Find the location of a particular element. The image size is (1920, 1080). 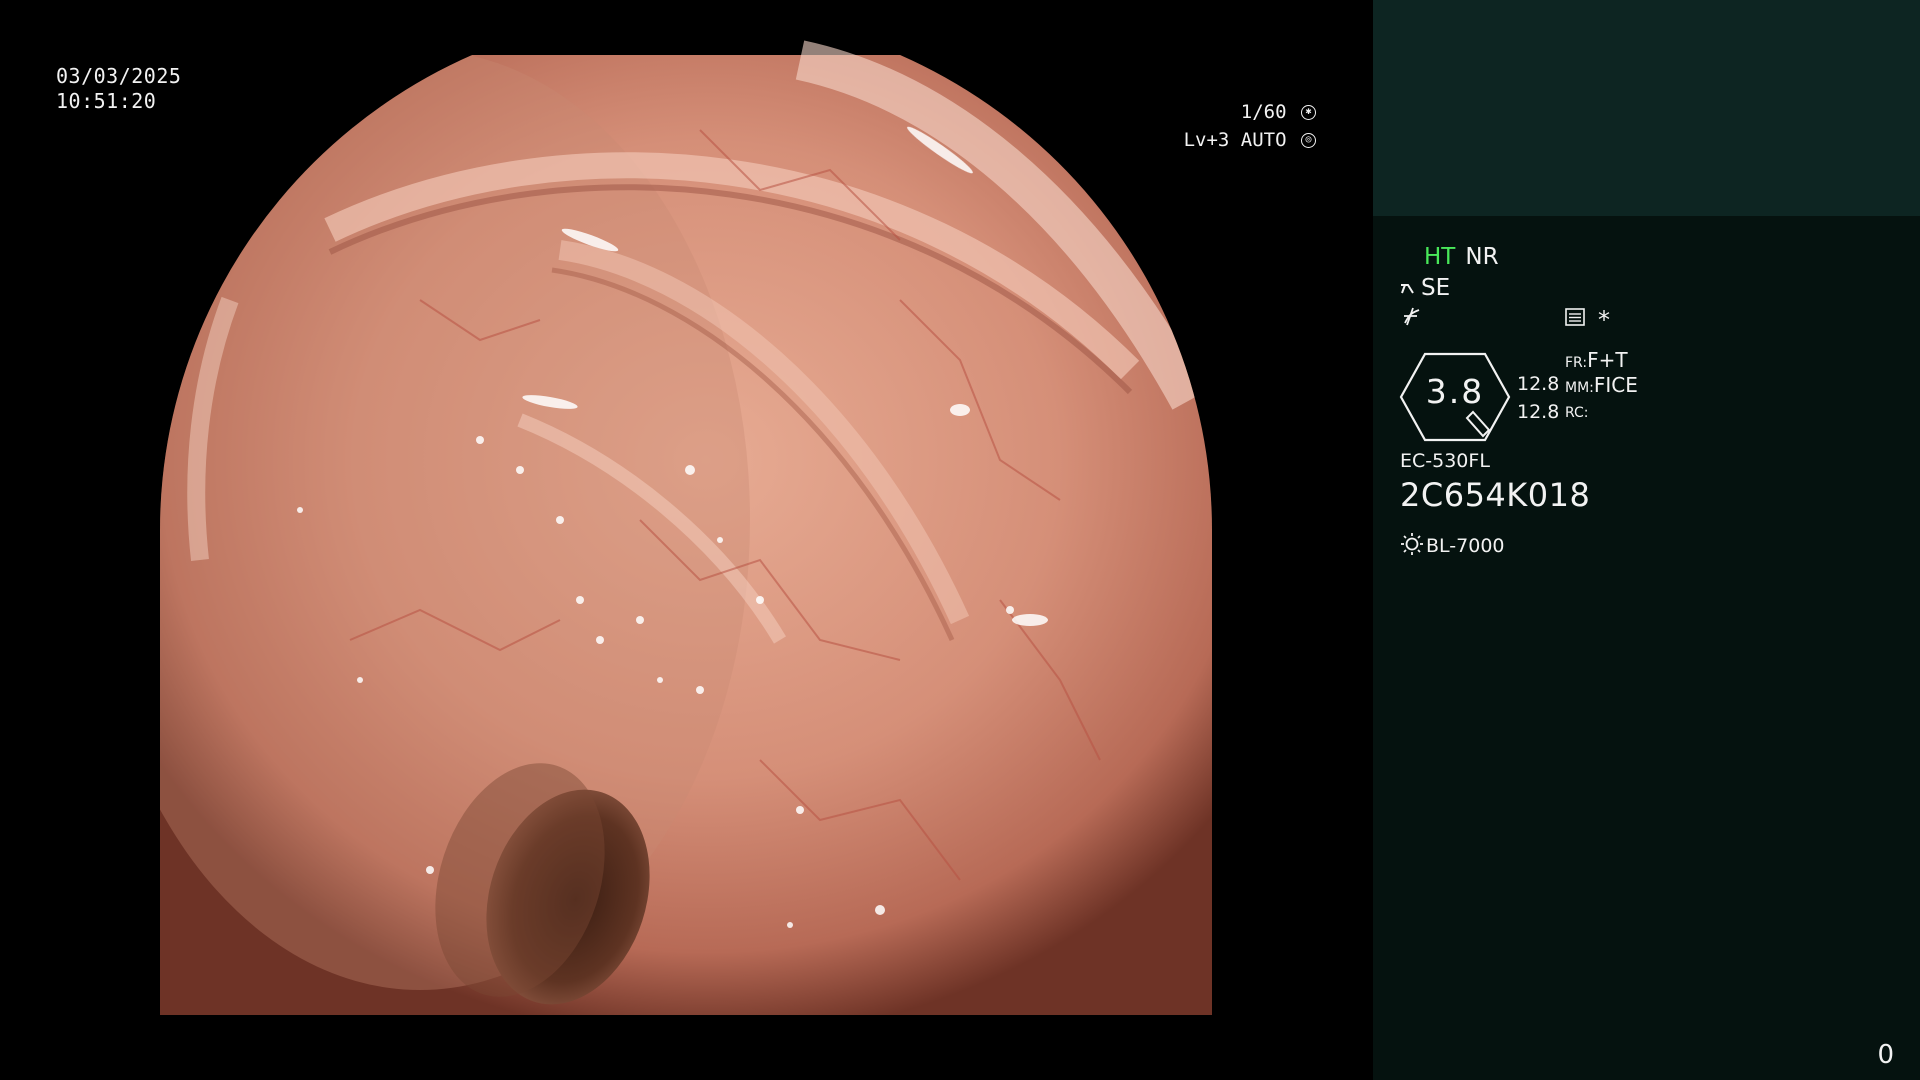

scope-model: EC-530FL is located at coordinates (1445, 461).